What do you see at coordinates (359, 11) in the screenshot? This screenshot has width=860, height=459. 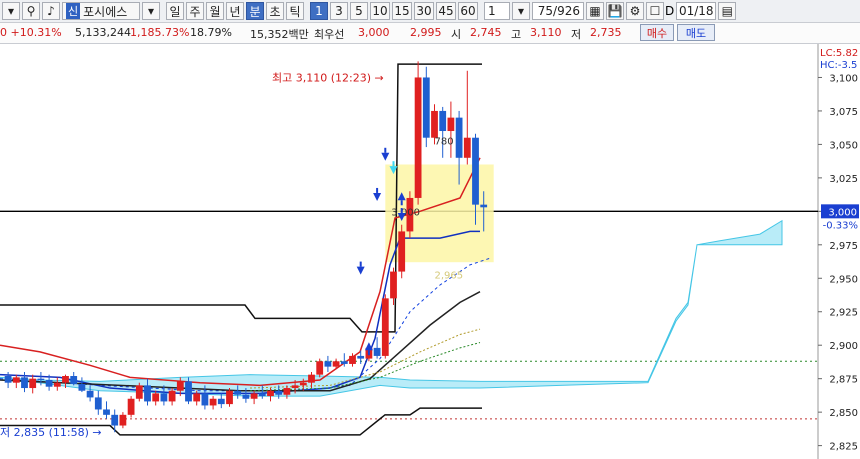 I see `interval-button-5: 5` at bounding box center [359, 11].